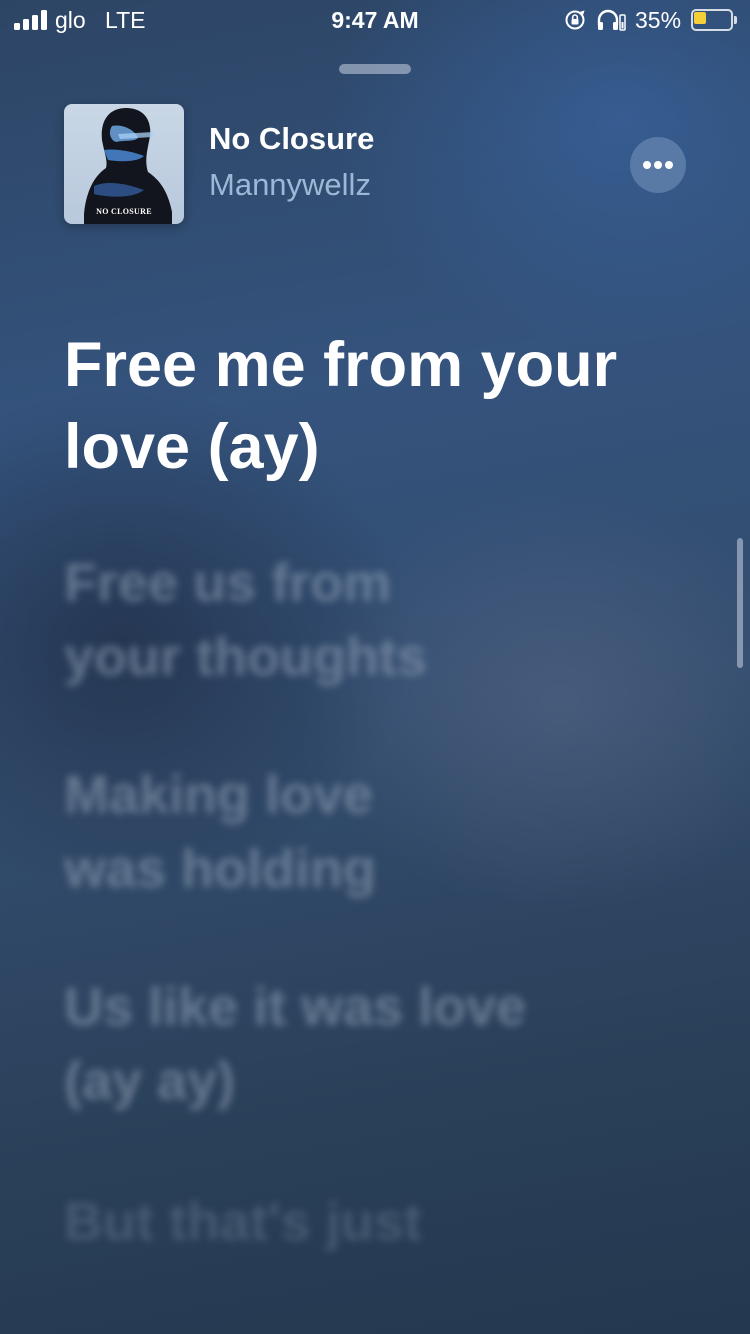  I want to click on scroll-indicator, so click(740, 603).